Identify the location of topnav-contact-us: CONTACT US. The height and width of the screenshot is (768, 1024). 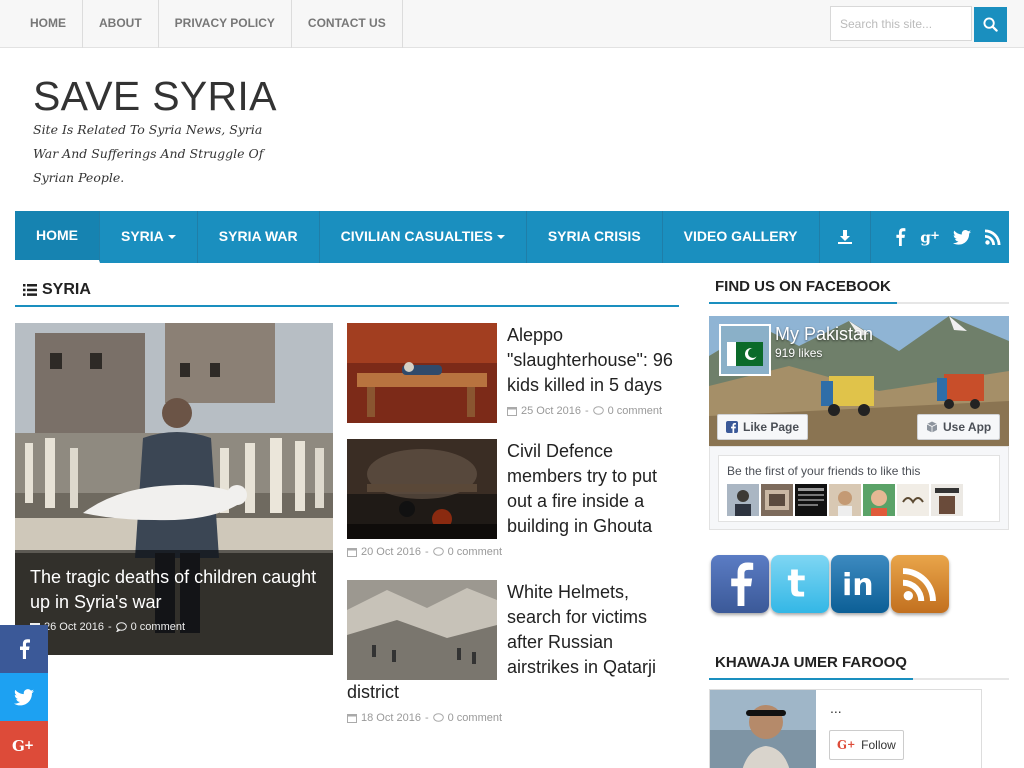
(347, 24).